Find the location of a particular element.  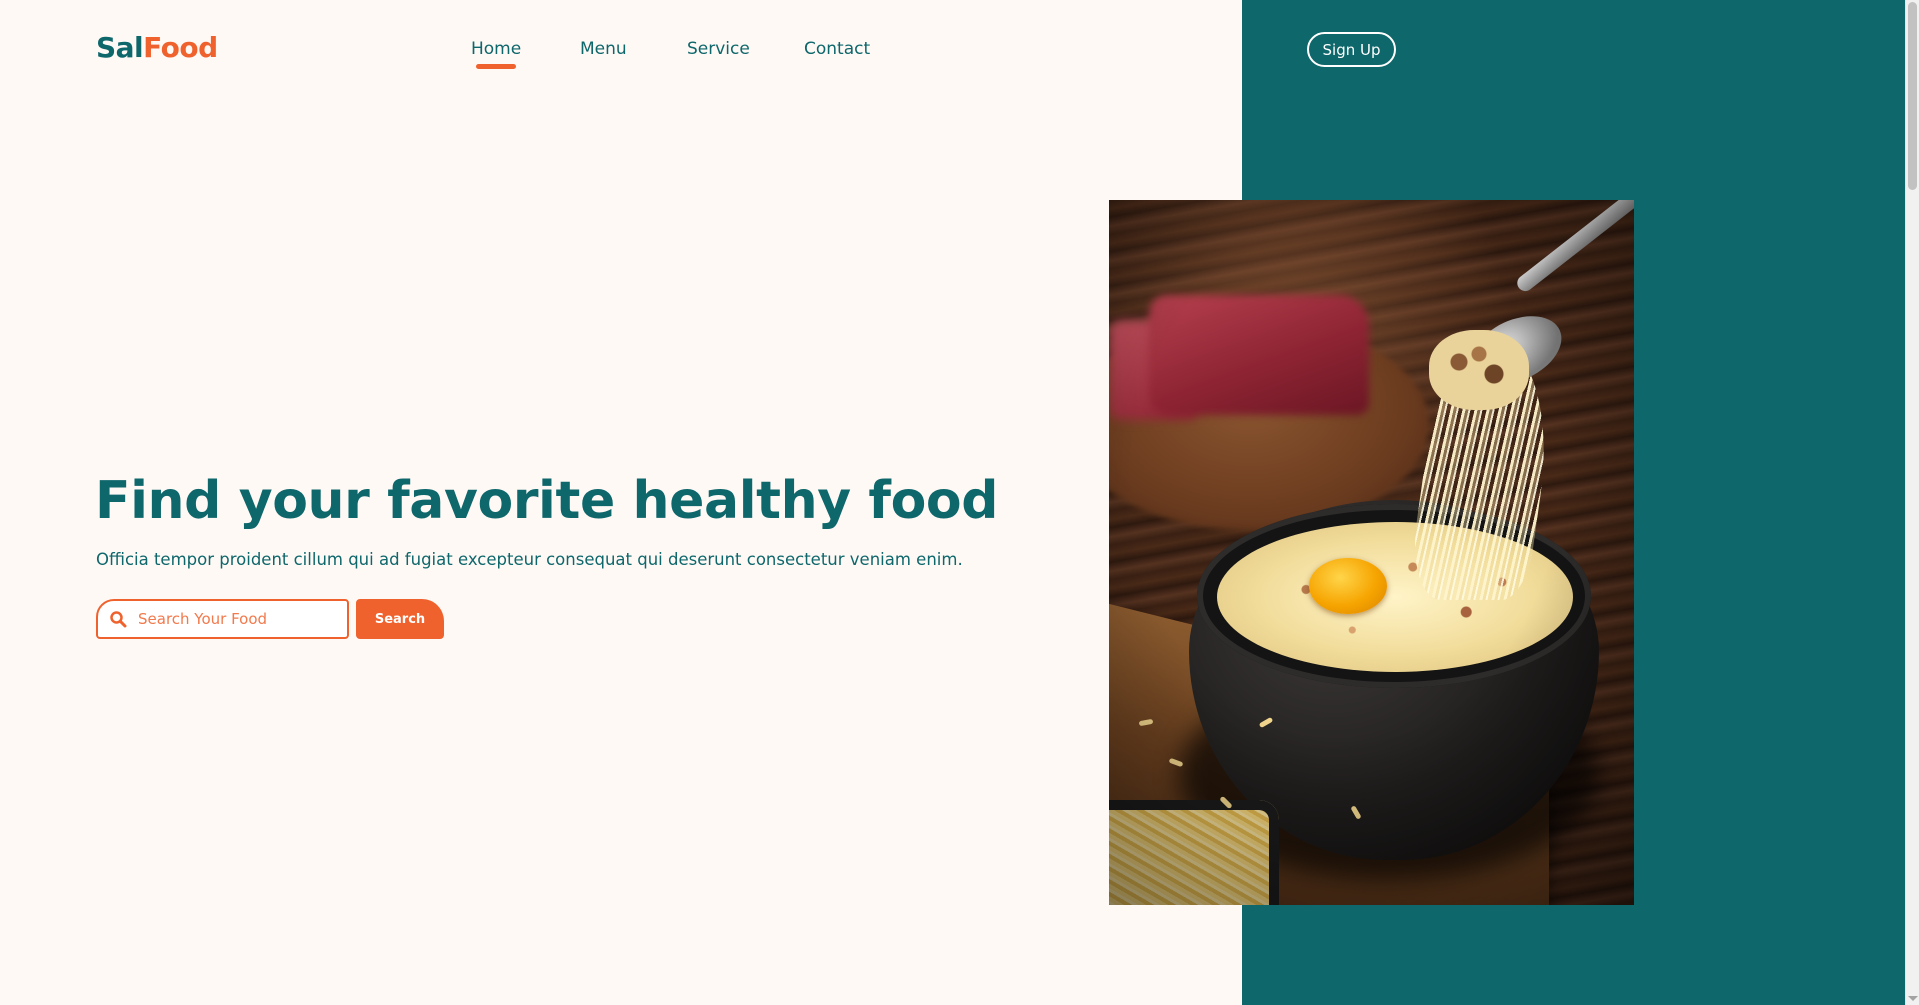

search-icon is located at coordinates (118, 619).